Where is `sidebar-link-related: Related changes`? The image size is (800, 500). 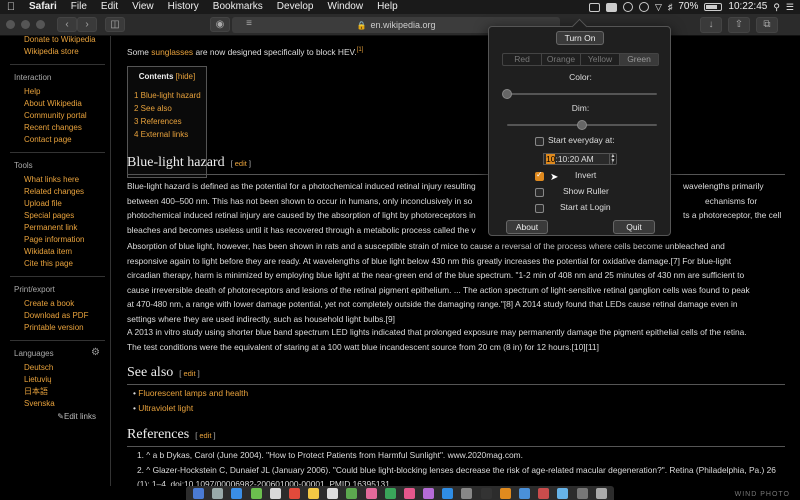
sidebar-link-related: Related changes is located at coordinates (67, 192).